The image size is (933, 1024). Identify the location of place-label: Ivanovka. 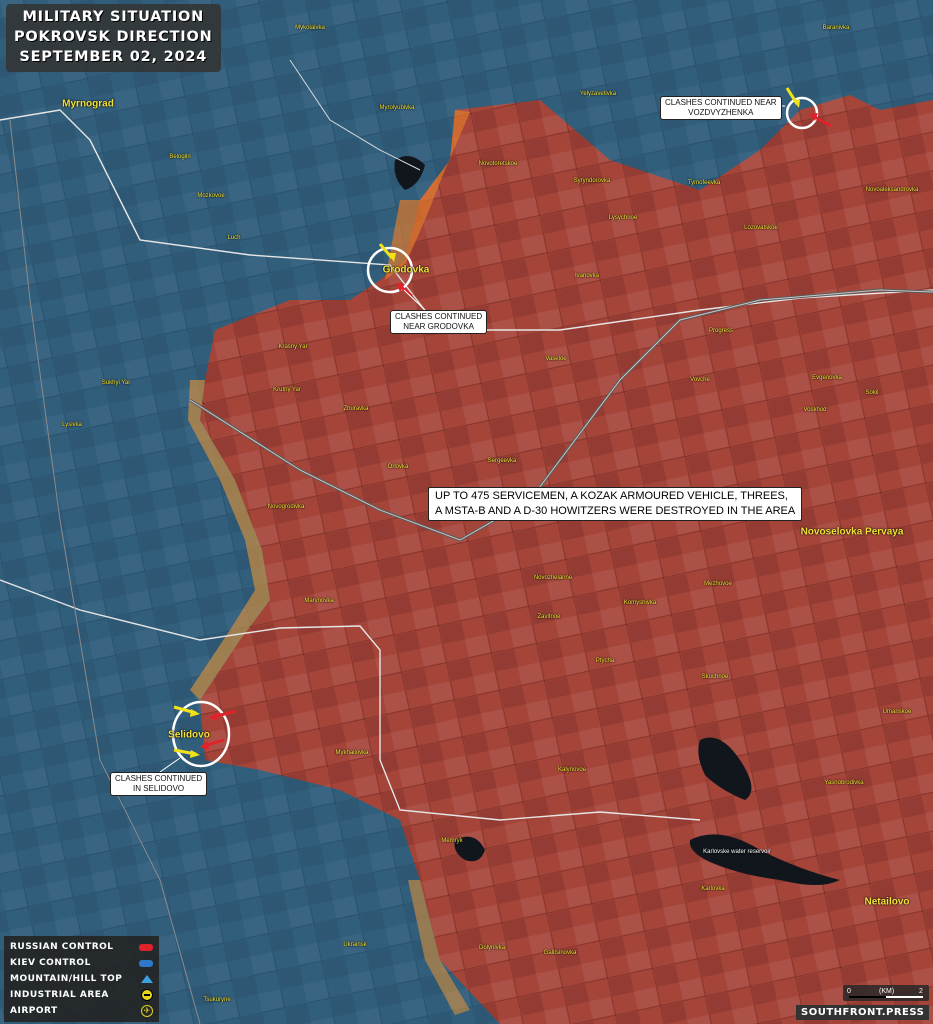
(587, 276).